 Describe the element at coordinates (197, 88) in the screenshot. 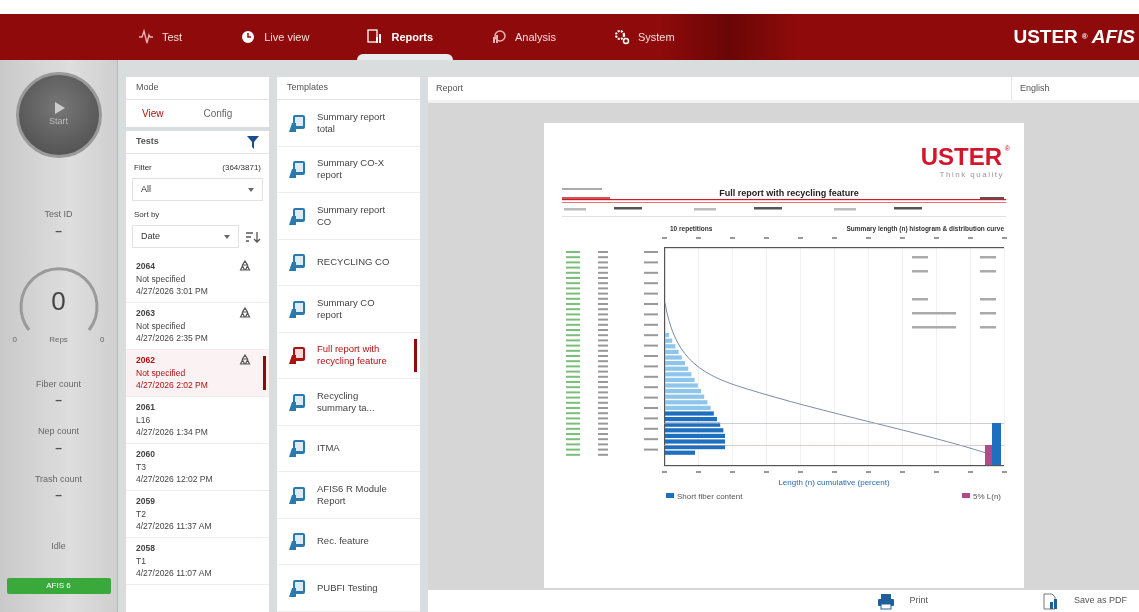

I see `panel-title: Mode` at that location.